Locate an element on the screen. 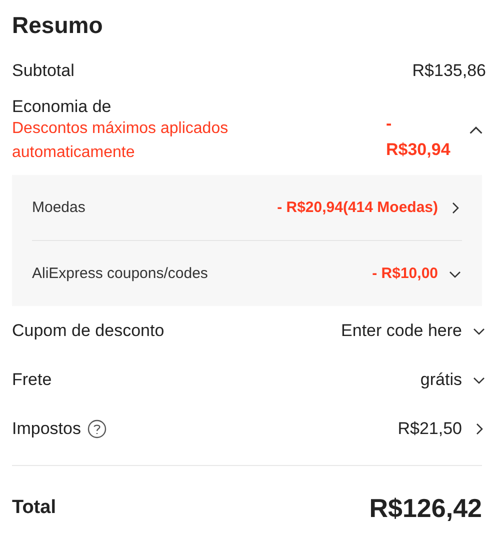  summary-label: Cupom de desconto is located at coordinates (88, 330).